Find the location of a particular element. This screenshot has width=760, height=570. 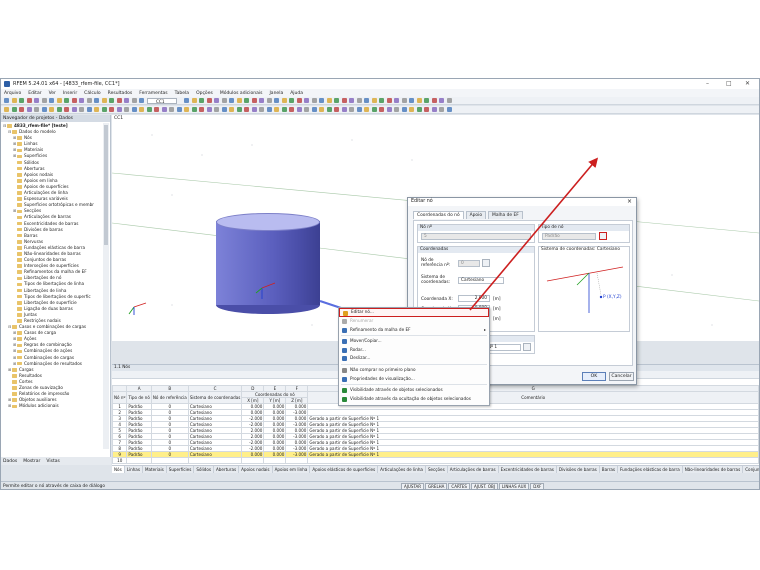

menu-item-2: Ver is located at coordinates (52, 93).